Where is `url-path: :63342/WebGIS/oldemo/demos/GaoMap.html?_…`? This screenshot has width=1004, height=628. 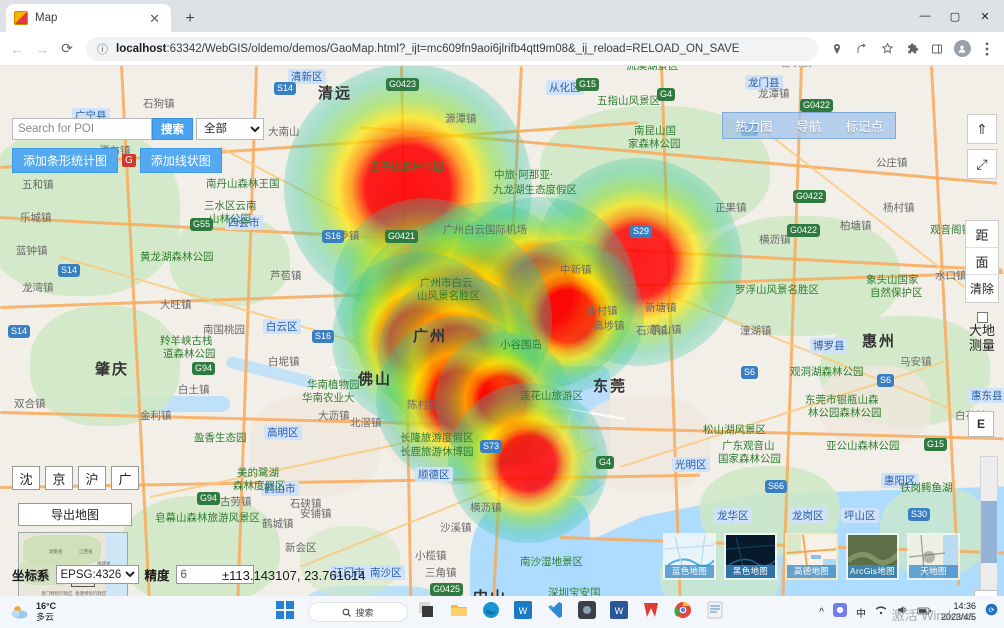
url-path: :63342/WebGIS/oldemo/demos/GaoMap.html?_… is located at coordinates (453, 48).